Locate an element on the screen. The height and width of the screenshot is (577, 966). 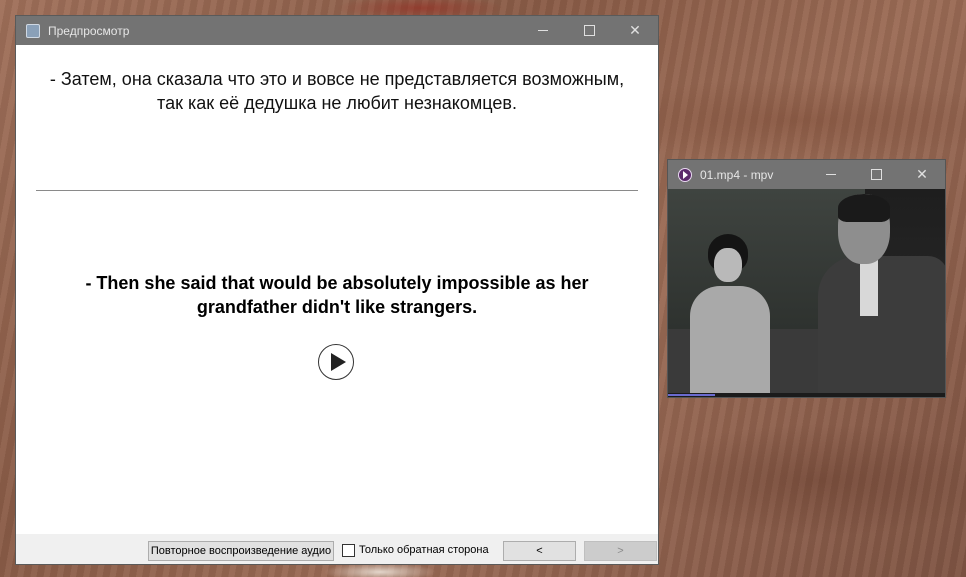
video-frame is located at coordinates (806, 291).